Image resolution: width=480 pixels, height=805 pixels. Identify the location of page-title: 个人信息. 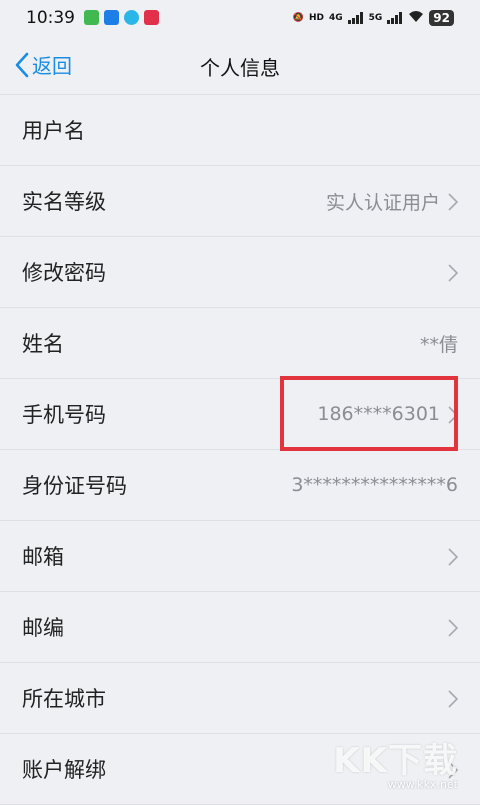
(240, 68).